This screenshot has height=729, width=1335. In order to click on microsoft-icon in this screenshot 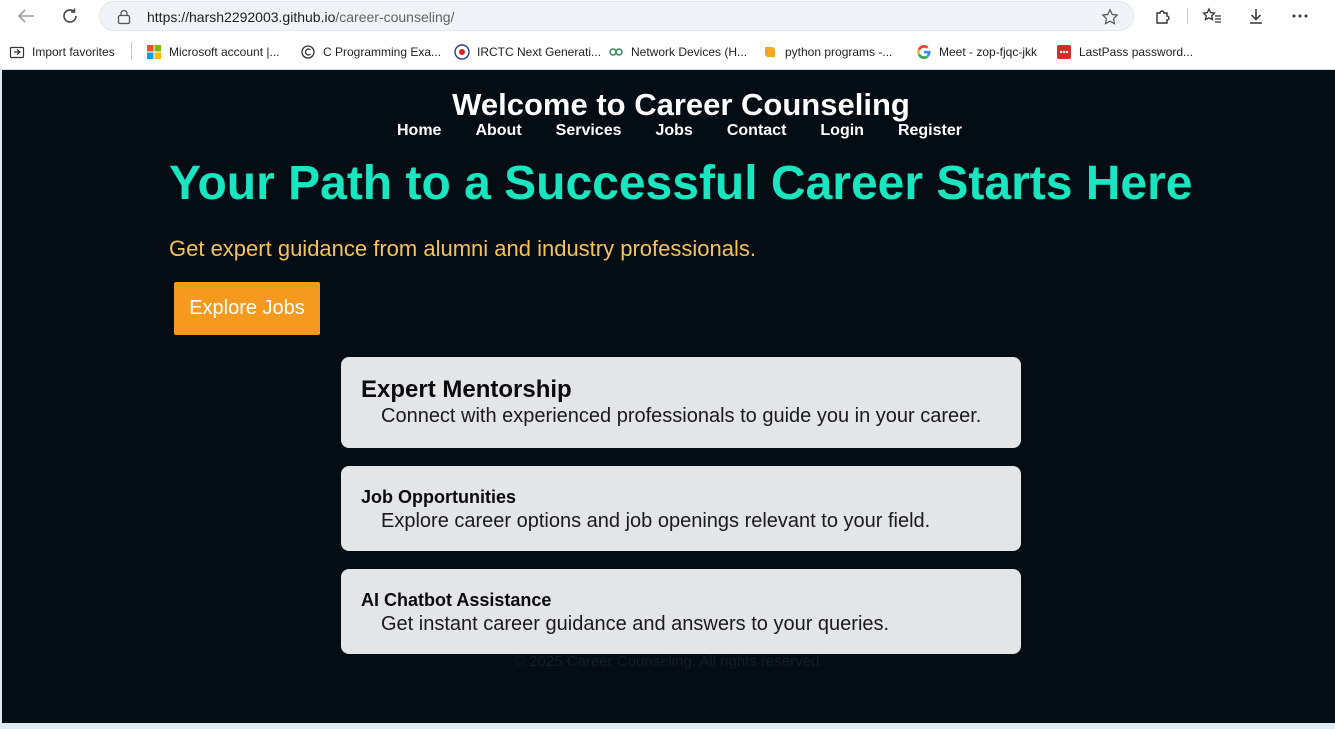, I will do `click(154, 52)`.